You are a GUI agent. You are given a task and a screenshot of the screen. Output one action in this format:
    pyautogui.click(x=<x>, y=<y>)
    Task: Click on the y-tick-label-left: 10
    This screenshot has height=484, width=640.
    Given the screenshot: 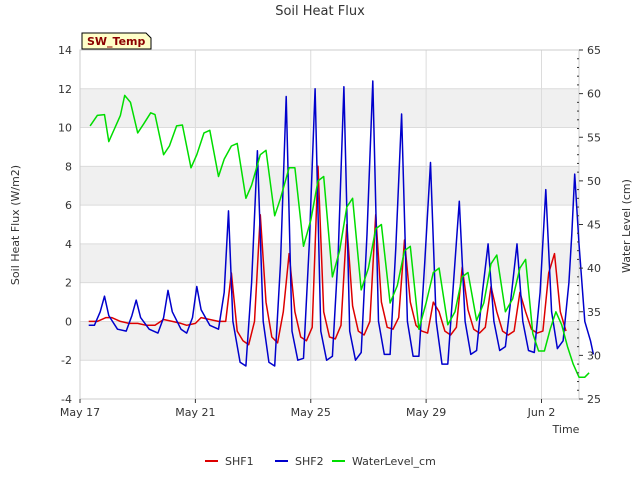 What is the action you would take?
    pyautogui.click(x=65, y=128)
    